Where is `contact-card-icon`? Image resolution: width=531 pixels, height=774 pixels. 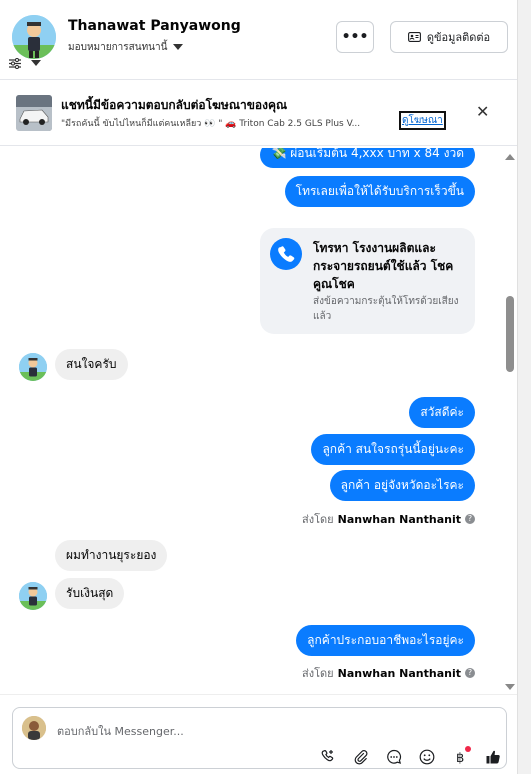
contact-card-icon is located at coordinates (414, 37).